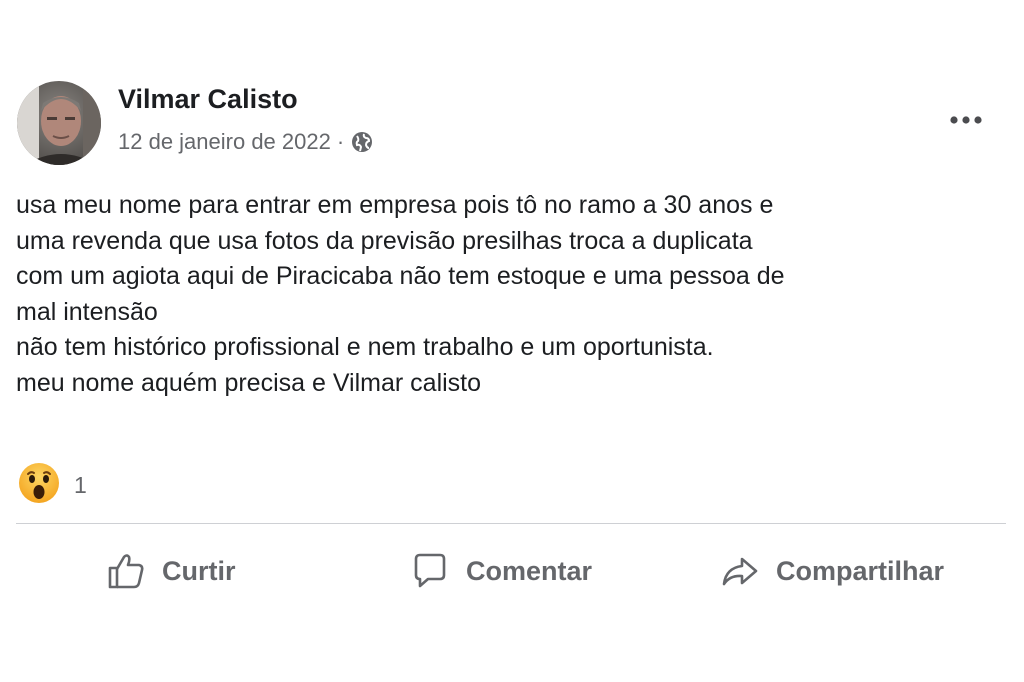 Image resolution: width=1024 pixels, height=682 pixels. What do you see at coordinates (208, 99) in the screenshot?
I see `author-name: Vilmar Calisto` at bounding box center [208, 99].